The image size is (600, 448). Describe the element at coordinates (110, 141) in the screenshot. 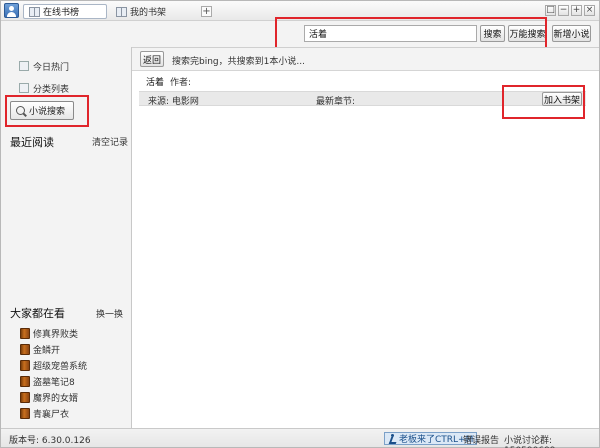

I see `clear-history-link: 清空记录` at that location.